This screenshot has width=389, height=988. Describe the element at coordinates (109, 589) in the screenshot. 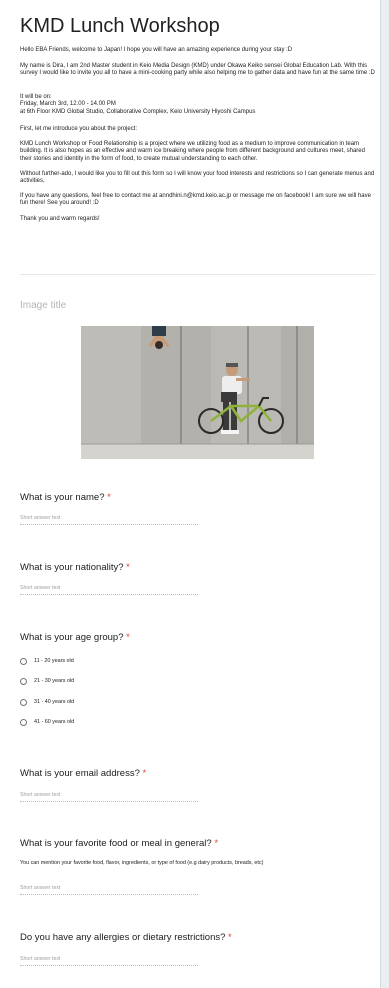

I see `nationality-input: Short answer text` at that location.